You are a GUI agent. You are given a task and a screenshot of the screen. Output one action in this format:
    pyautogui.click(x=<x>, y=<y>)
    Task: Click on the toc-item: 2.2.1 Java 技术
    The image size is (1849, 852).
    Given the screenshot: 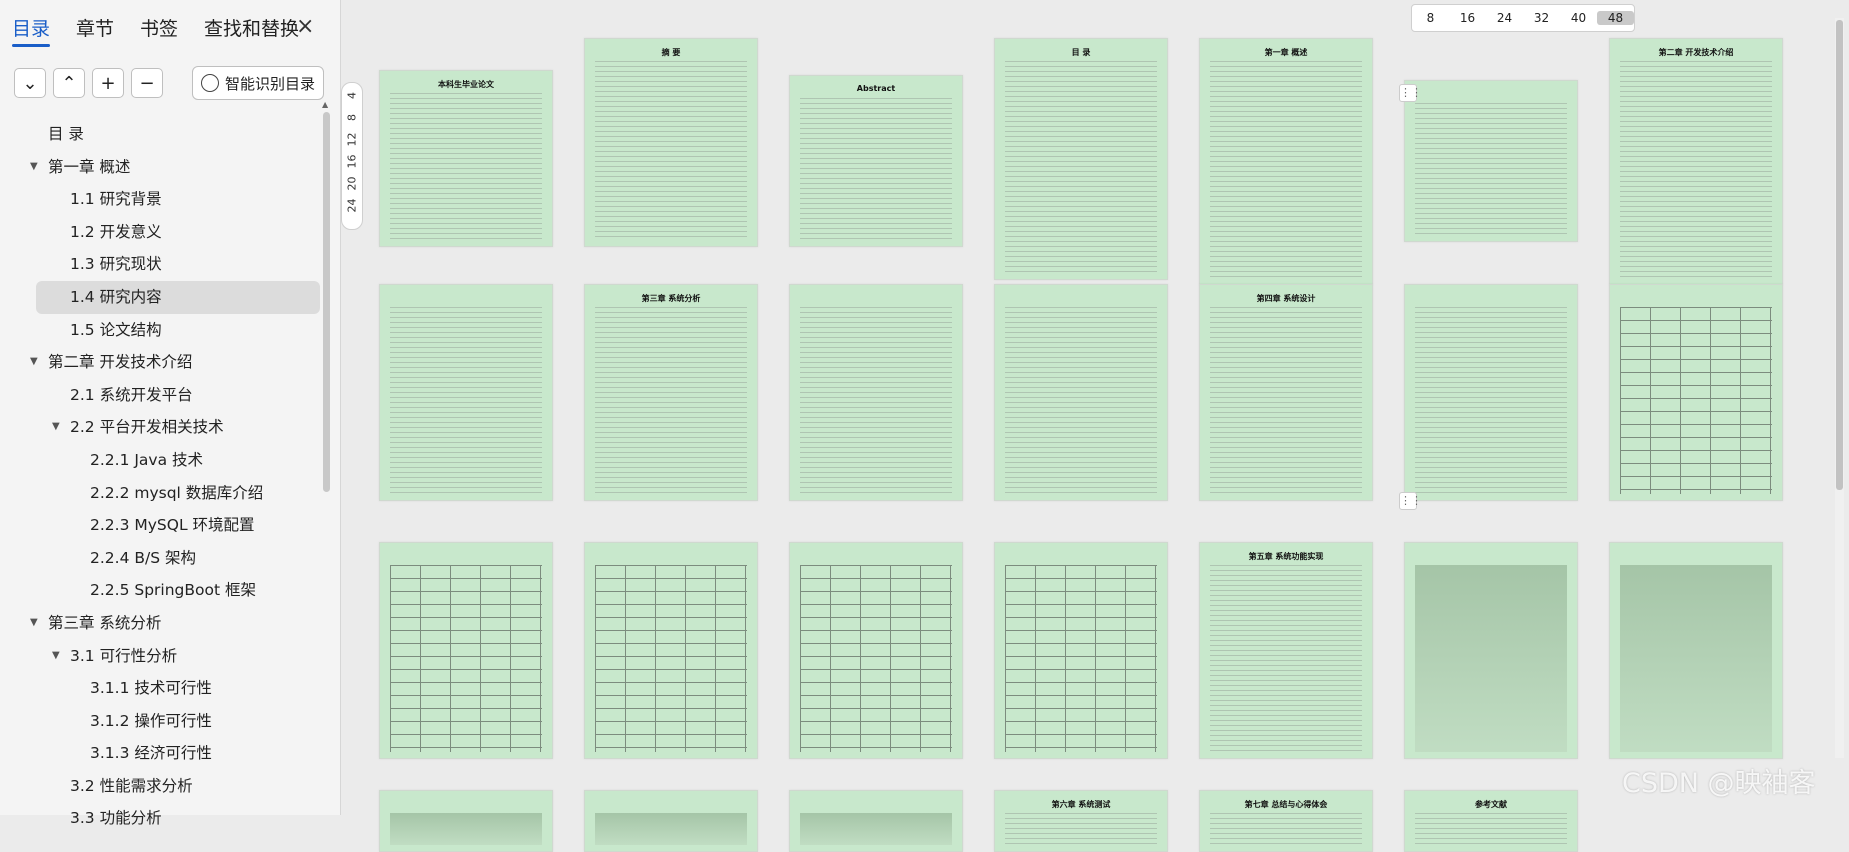 What is the action you would take?
    pyautogui.click(x=165, y=460)
    